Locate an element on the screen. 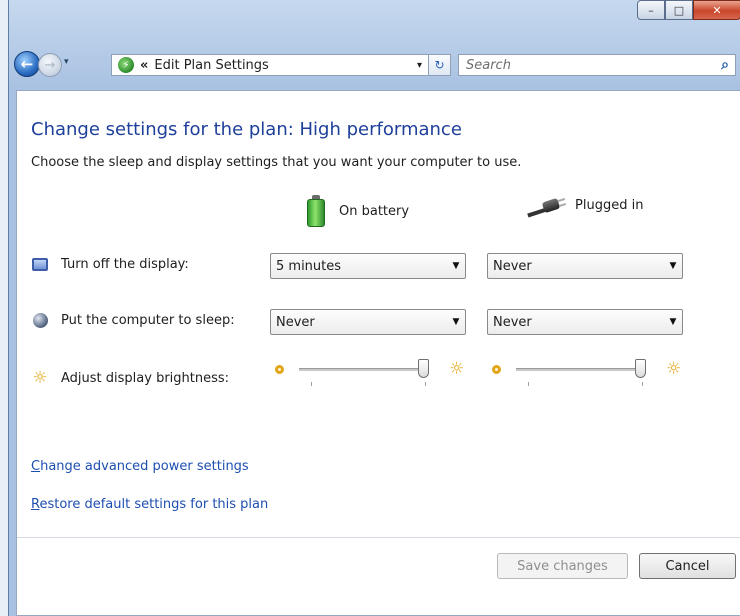 The height and width of the screenshot is (616, 740). search-input is located at coordinates (587, 65).